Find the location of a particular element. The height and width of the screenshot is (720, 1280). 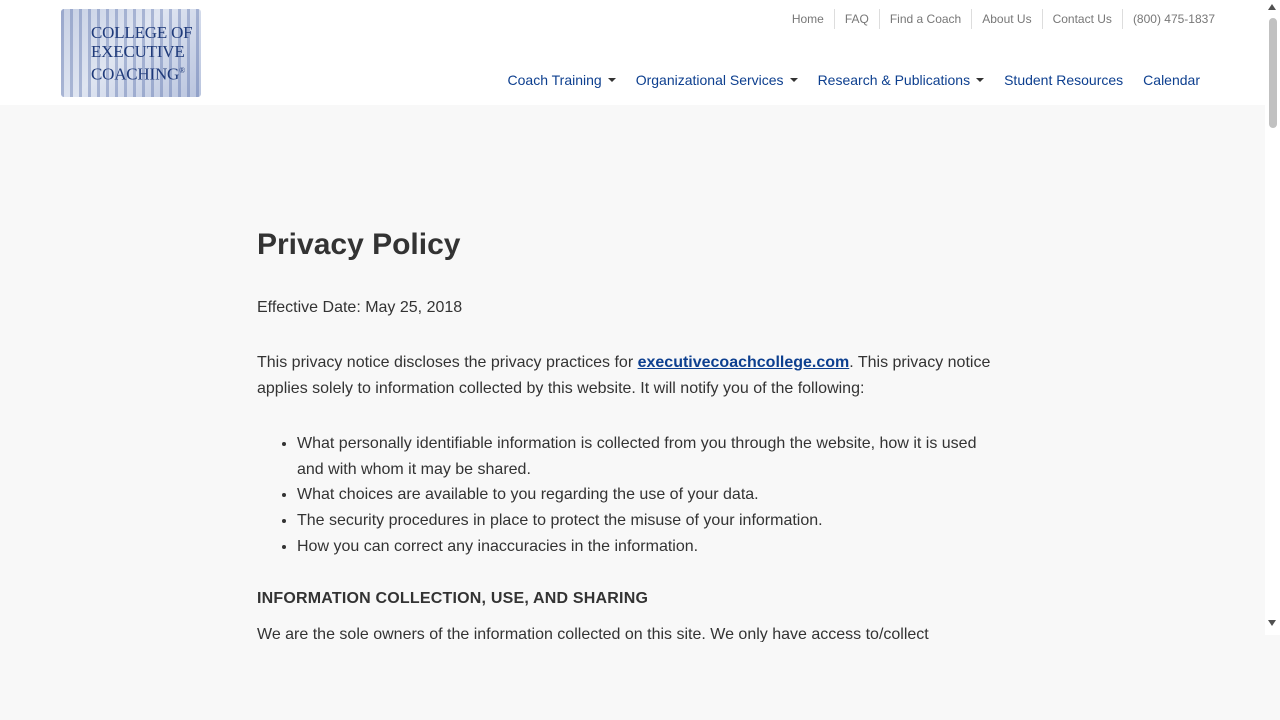

utility-link-home: Home is located at coordinates (808, 19).